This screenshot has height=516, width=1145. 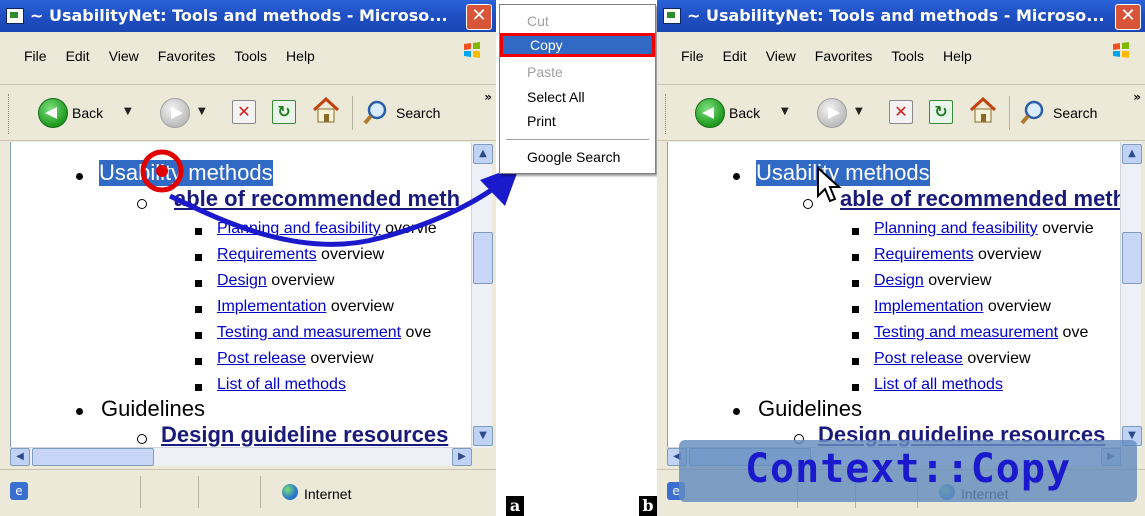 I want to click on blue-arrow-path, so click(x=337, y=212).